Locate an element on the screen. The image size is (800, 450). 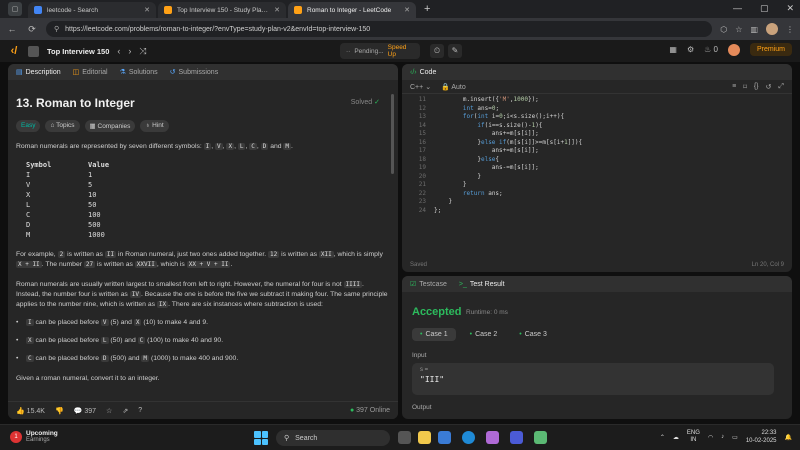
inline-code: XII is located at coordinates (326, 254).